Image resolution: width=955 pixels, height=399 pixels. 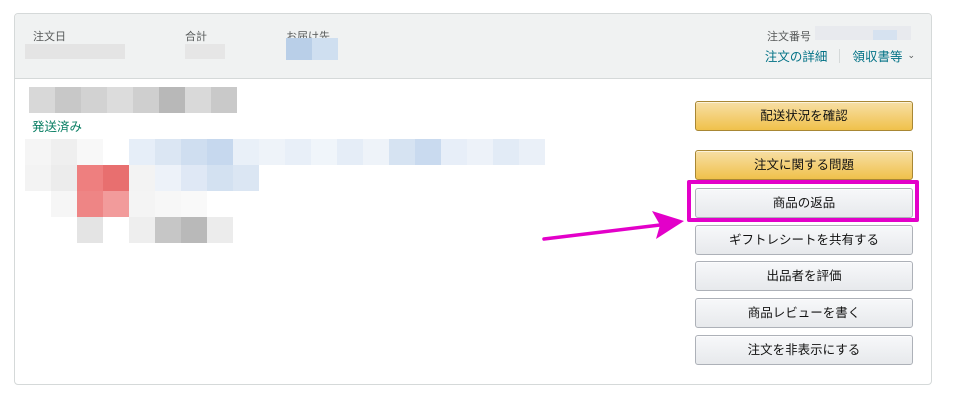 What do you see at coordinates (804, 165) in the screenshot?
I see `order-problem-button: 注文に関する問題` at bounding box center [804, 165].